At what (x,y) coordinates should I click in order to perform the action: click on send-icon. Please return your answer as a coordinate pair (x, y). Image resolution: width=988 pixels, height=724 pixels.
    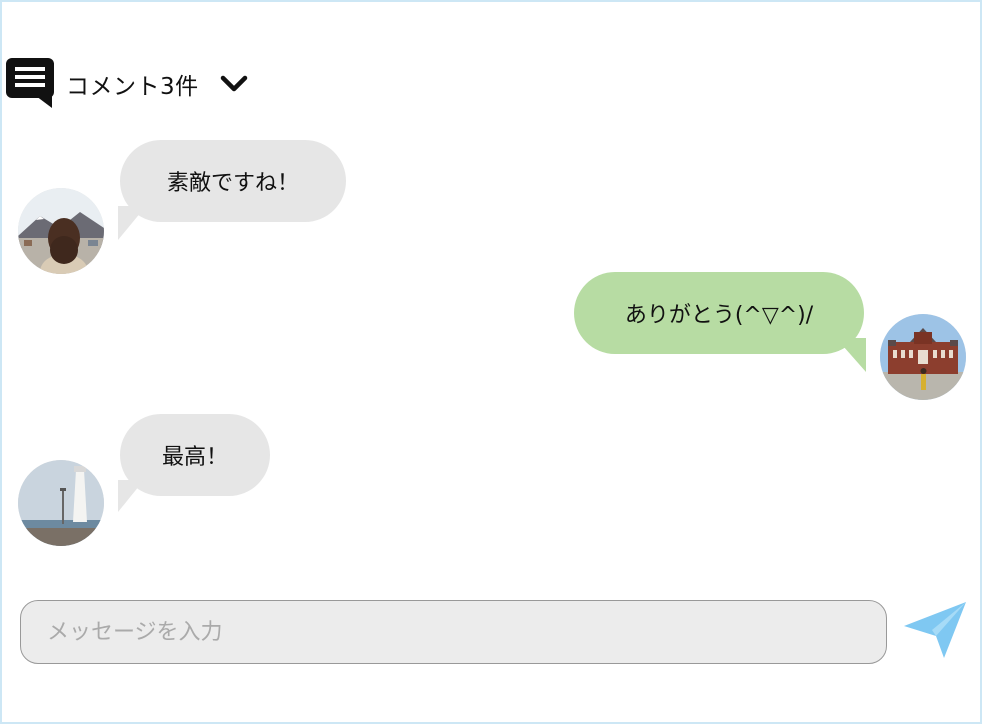
    Looking at the image, I should click on (935, 630).